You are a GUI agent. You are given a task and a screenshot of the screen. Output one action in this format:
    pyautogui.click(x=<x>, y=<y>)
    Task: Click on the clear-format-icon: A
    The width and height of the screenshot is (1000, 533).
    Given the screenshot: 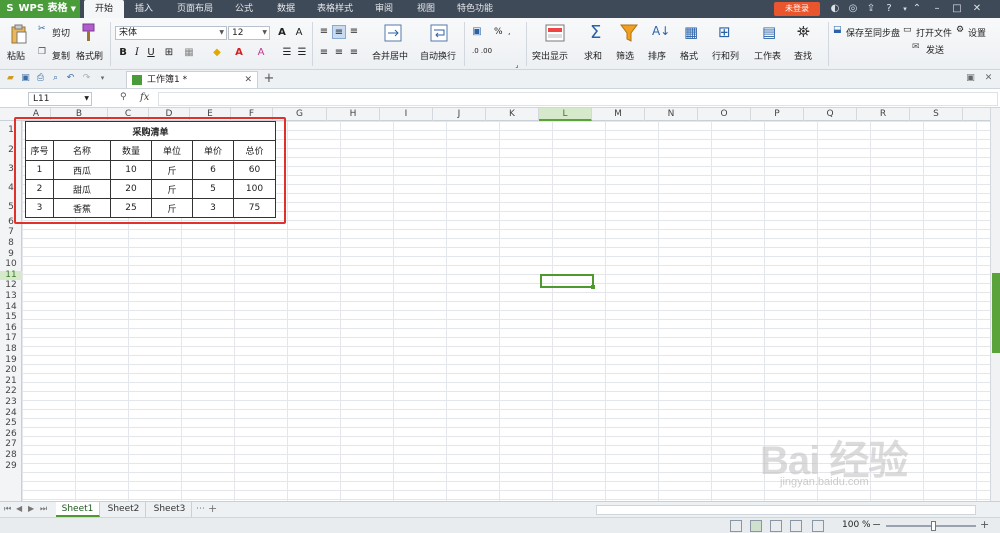 What is the action you would take?
    pyautogui.click(x=261, y=53)
    